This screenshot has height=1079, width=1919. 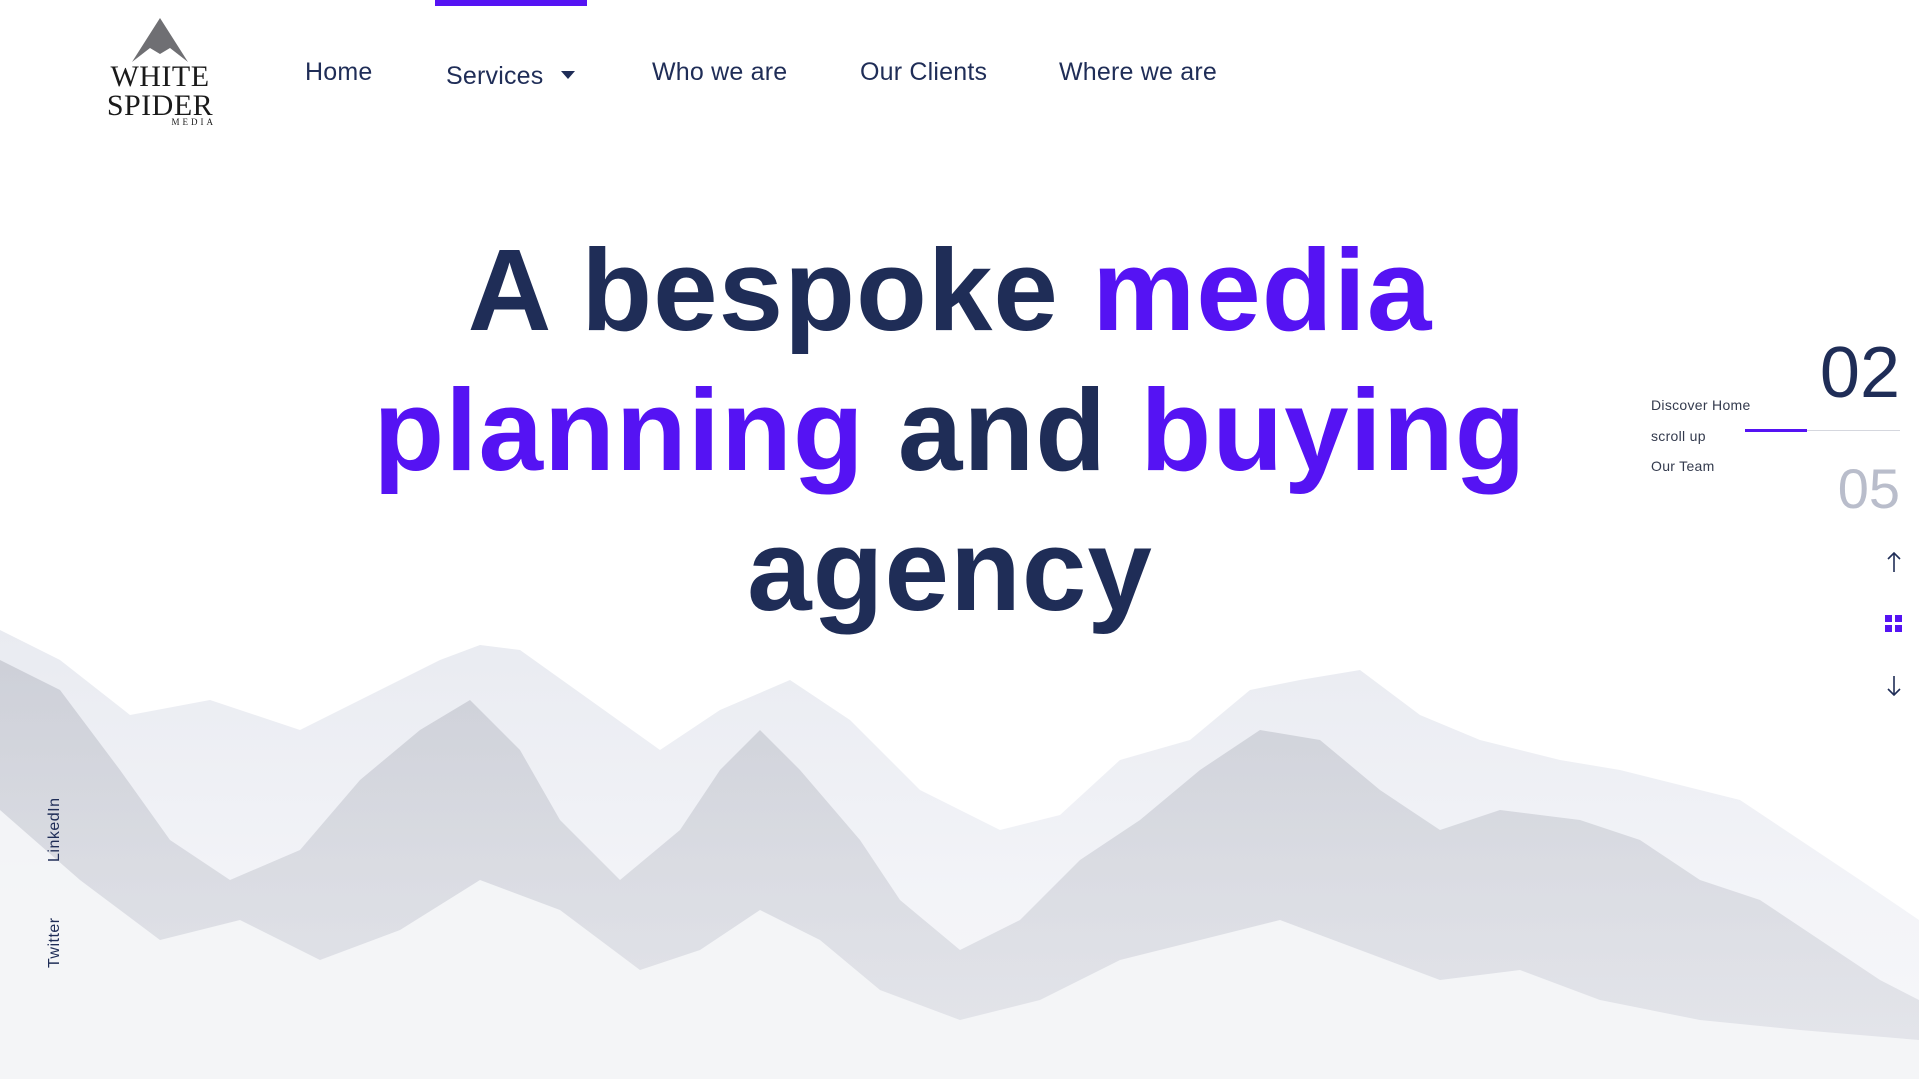 I want to click on nav-our-clients: Our Clients, so click(x=923, y=72).